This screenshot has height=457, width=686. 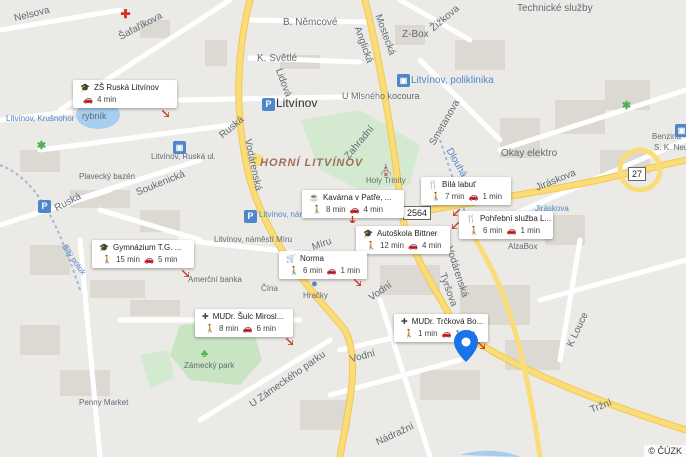 What do you see at coordinates (291, 258) in the screenshot?
I see `shopping-cart-icon: 🛒` at bounding box center [291, 258].